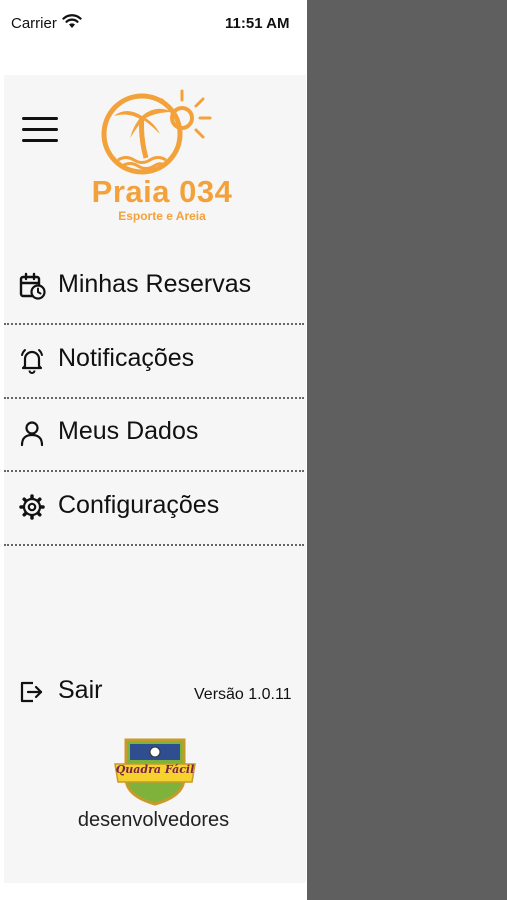 This screenshot has height=900, width=507. What do you see at coordinates (40, 130) in the screenshot?
I see `hamburger-menu-button` at bounding box center [40, 130].